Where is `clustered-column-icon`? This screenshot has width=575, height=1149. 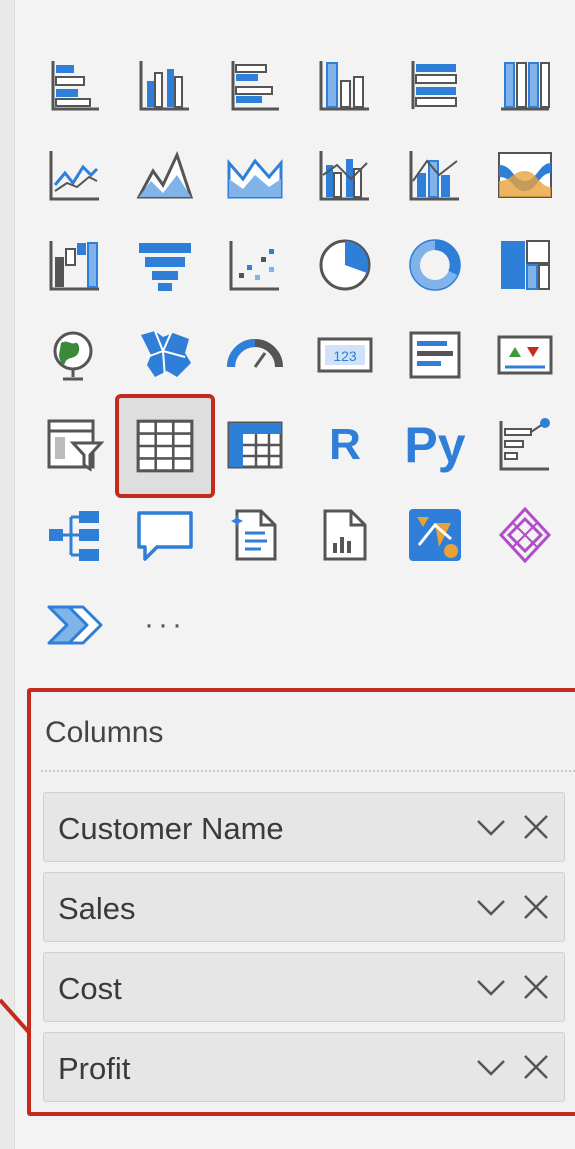 clustered-column-icon is located at coordinates (165, 85).